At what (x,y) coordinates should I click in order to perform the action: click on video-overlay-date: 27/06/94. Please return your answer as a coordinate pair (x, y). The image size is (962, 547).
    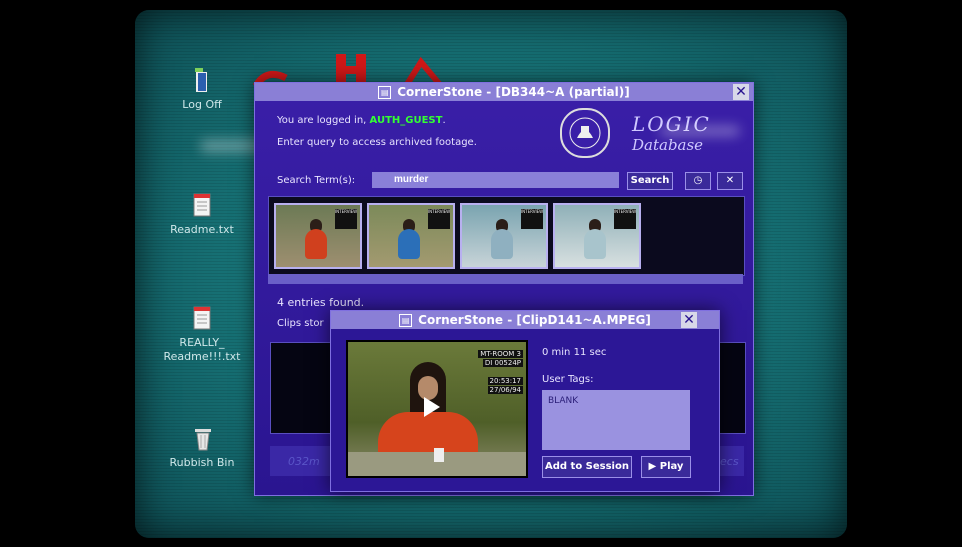
    Looking at the image, I should click on (505, 390).